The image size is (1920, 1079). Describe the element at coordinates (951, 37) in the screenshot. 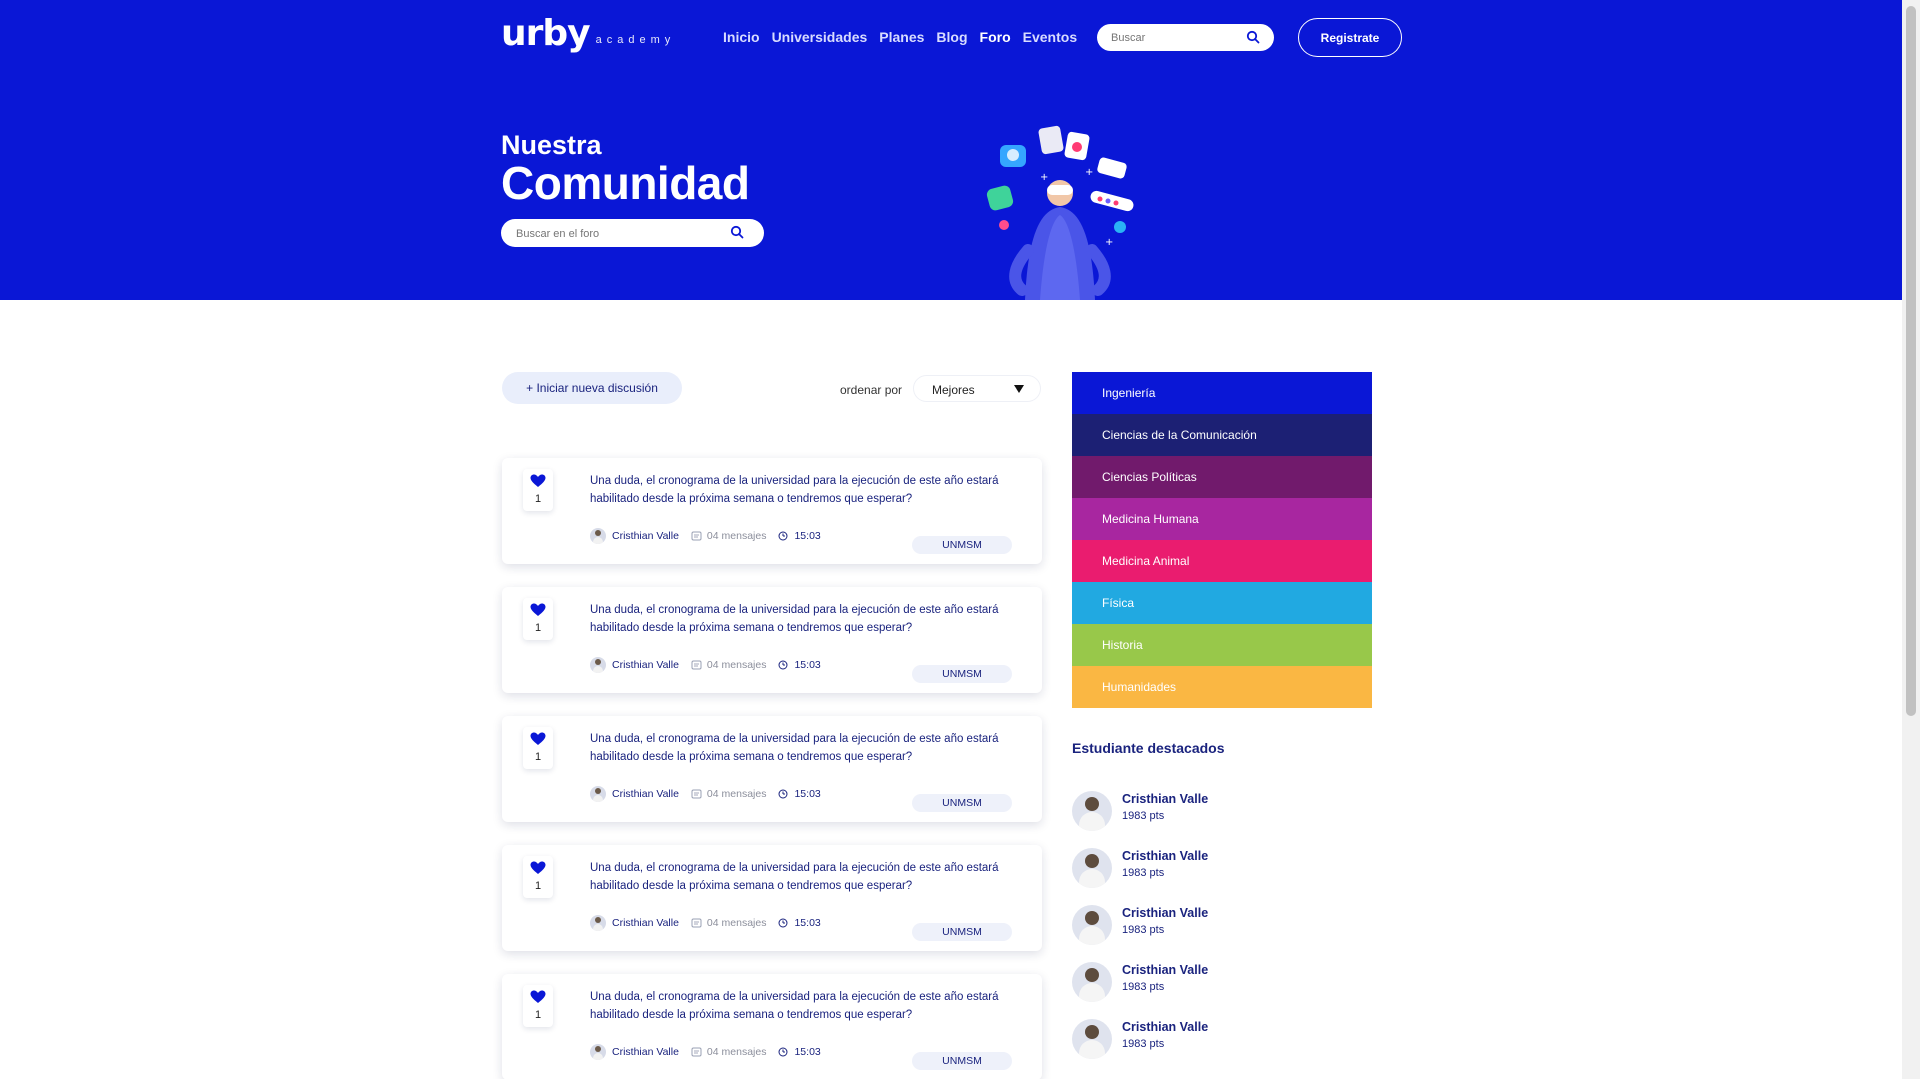

I see `nav-item-blog: Blog` at that location.